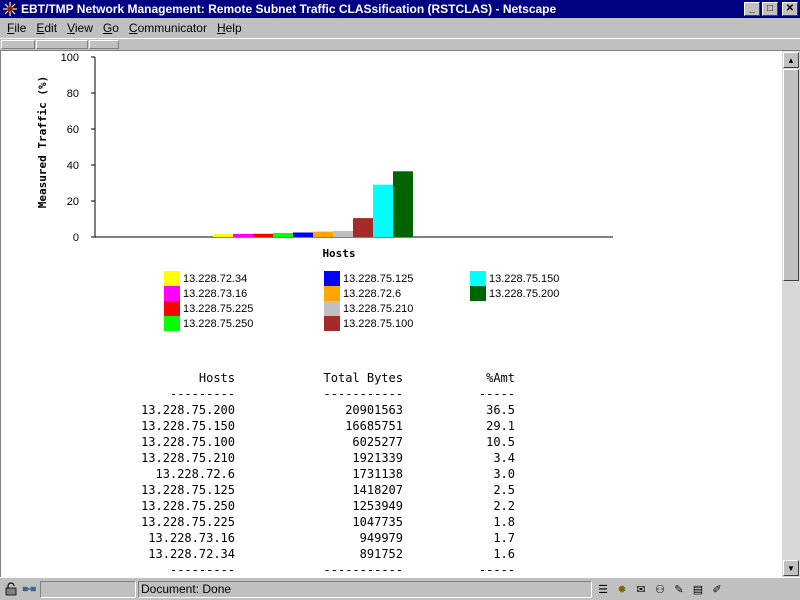 The image size is (800, 600). What do you see at coordinates (188, 506) in the screenshot?
I see `host-cell: 13.228.75.250` at bounding box center [188, 506].